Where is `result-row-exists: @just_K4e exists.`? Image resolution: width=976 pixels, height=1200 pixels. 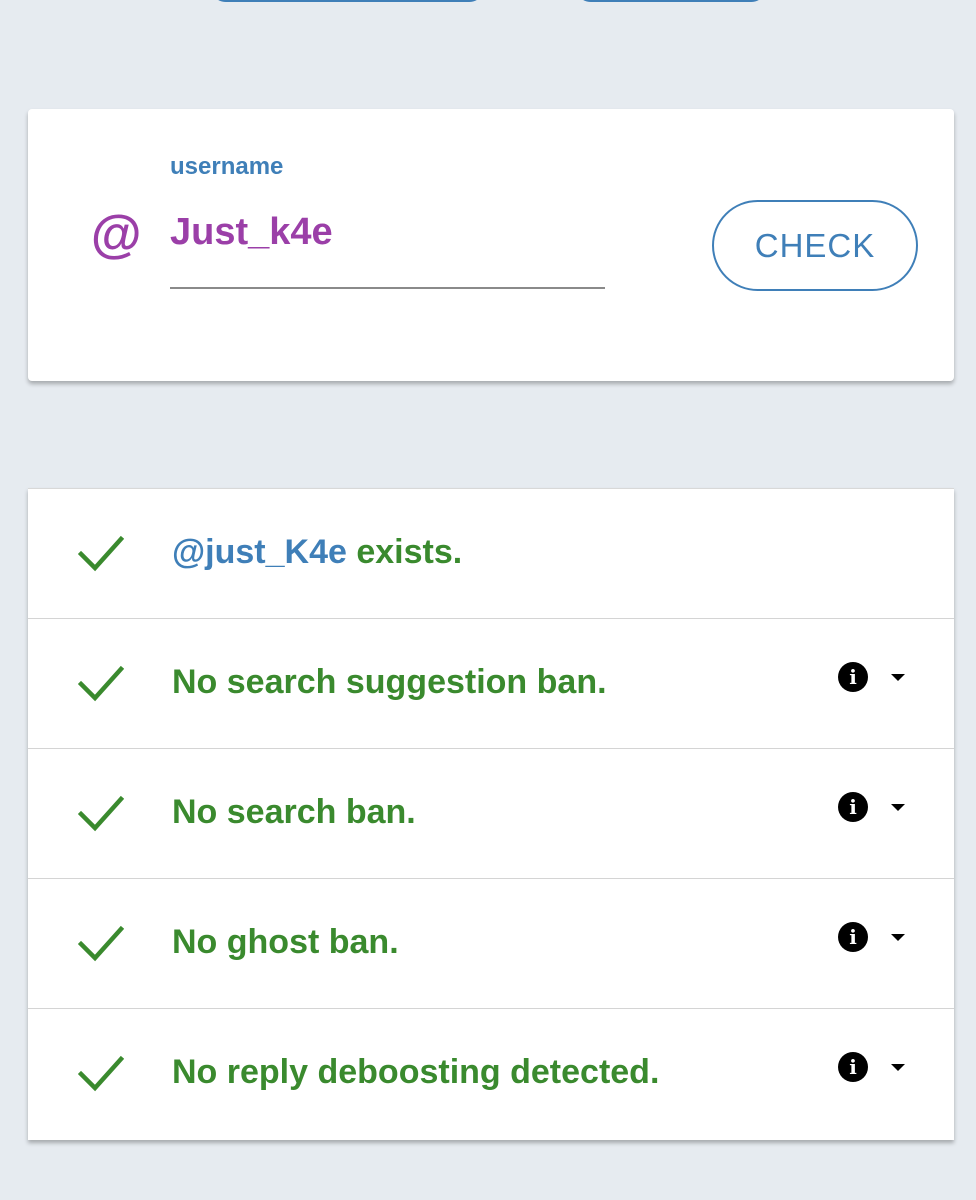 result-row-exists: @just_K4e exists. is located at coordinates (491, 554).